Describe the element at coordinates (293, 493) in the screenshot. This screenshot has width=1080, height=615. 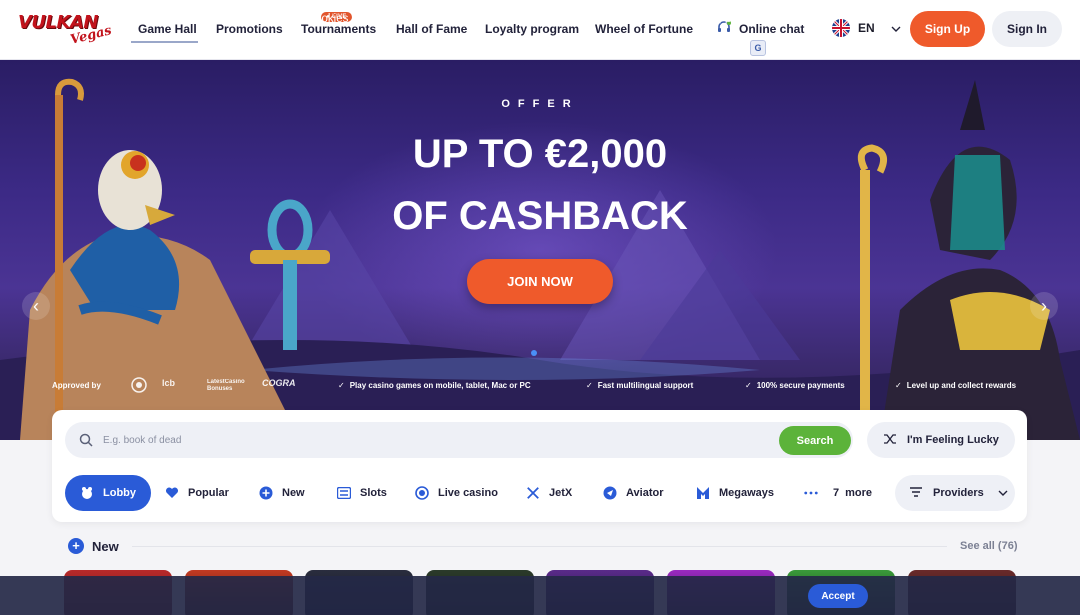
I see `category-label: New` at that location.